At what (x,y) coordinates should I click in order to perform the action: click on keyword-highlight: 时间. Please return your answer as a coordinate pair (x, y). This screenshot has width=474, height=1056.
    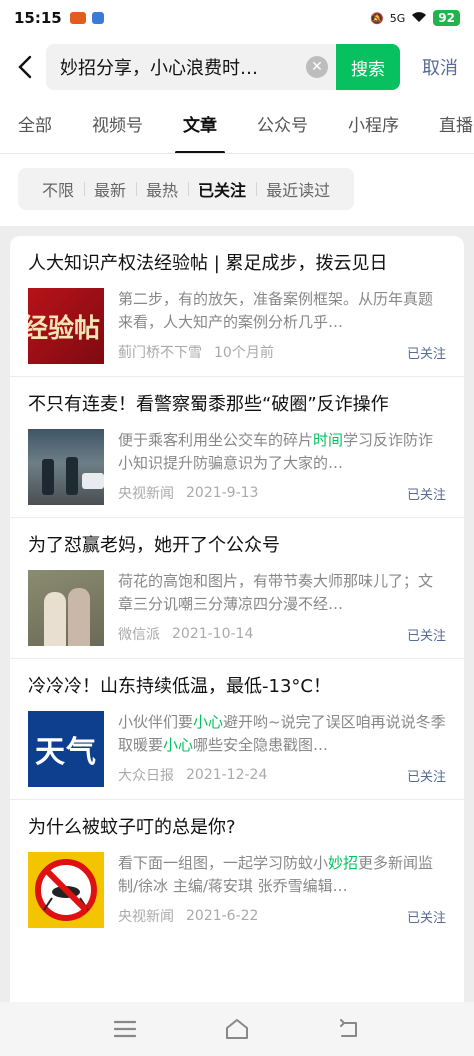
    Looking at the image, I should click on (328, 440).